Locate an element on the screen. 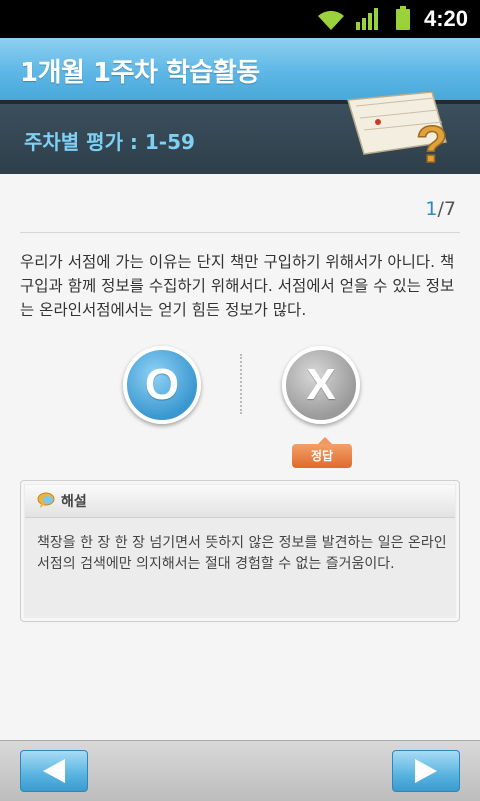  page-current: 1 is located at coordinates (431, 209).